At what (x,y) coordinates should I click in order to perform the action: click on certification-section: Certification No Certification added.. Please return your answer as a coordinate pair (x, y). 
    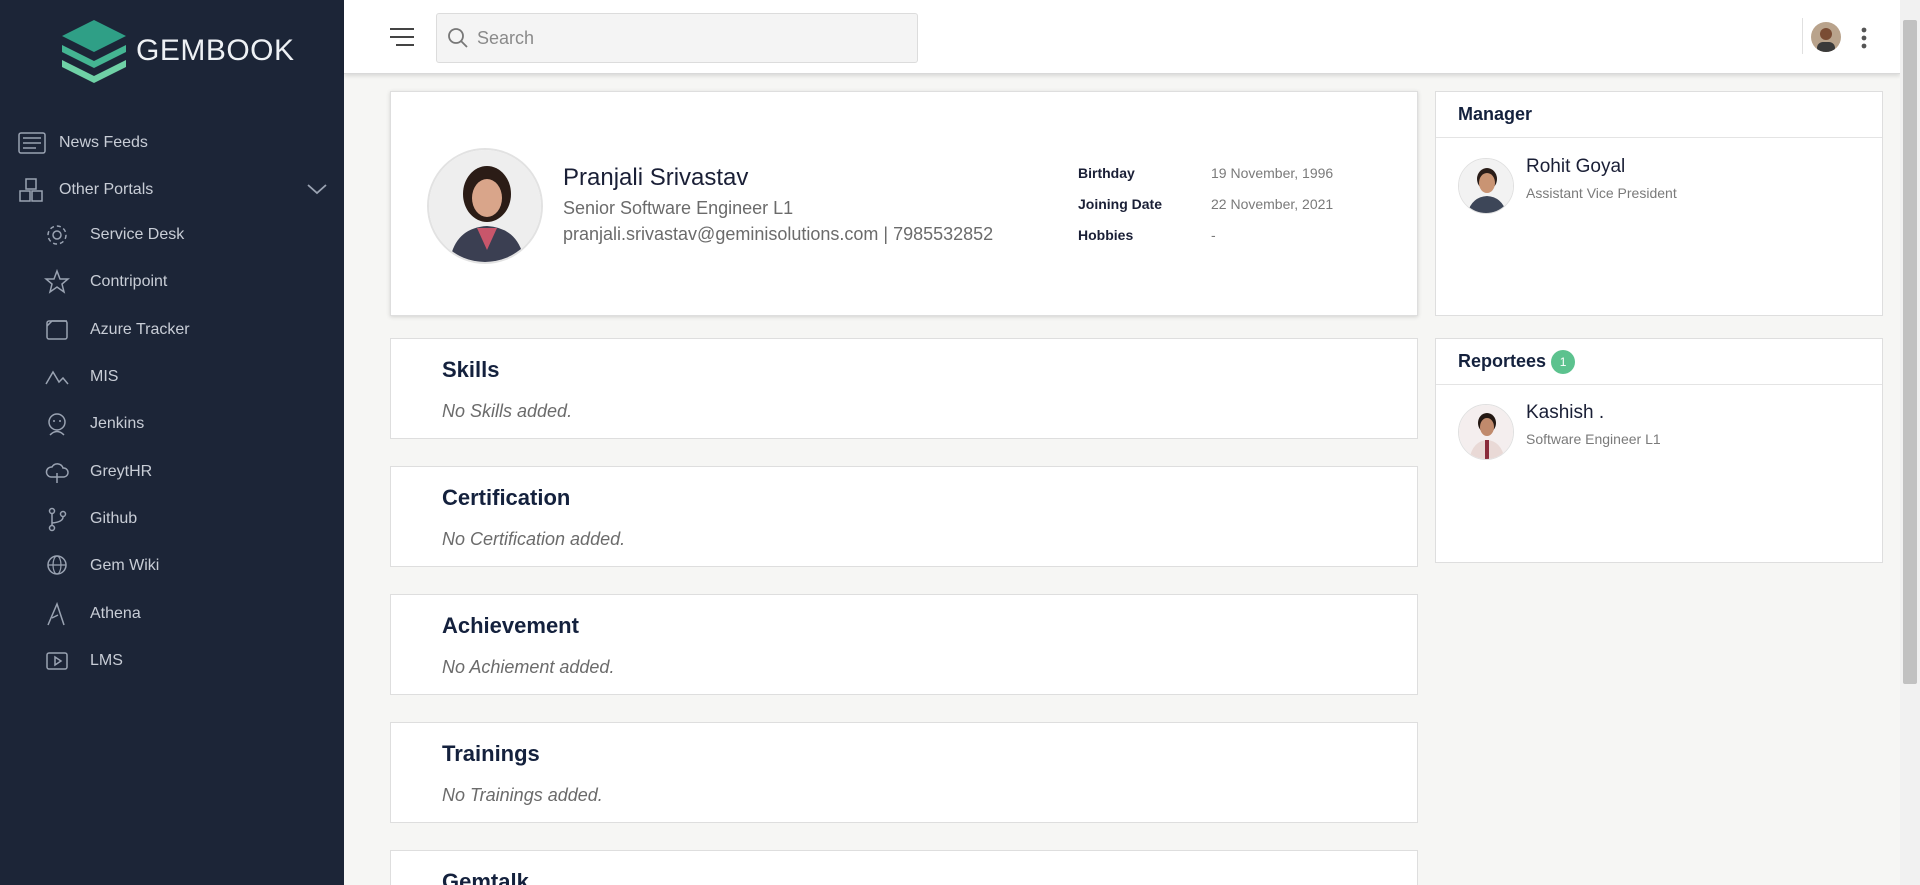
    Looking at the image, I should click on (904, 516).